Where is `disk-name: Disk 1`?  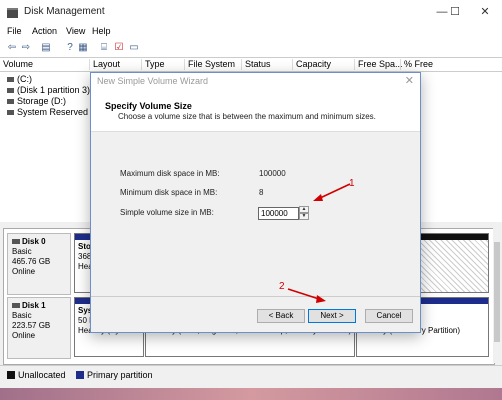 disk-name: Disk 1 is located at coordinates (34, 305).